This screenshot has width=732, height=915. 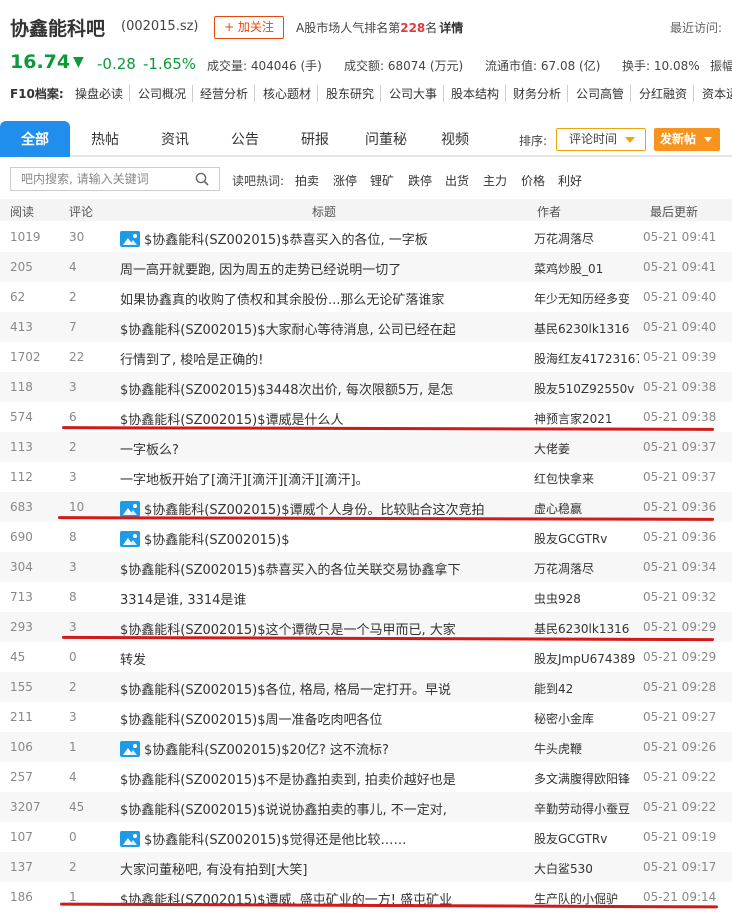 What do you see at coordinates (325, 358) in the screenshot?
I see `post-title-link: 行情到了, 梭哈是正确的!` at bounding box center [325, 358].